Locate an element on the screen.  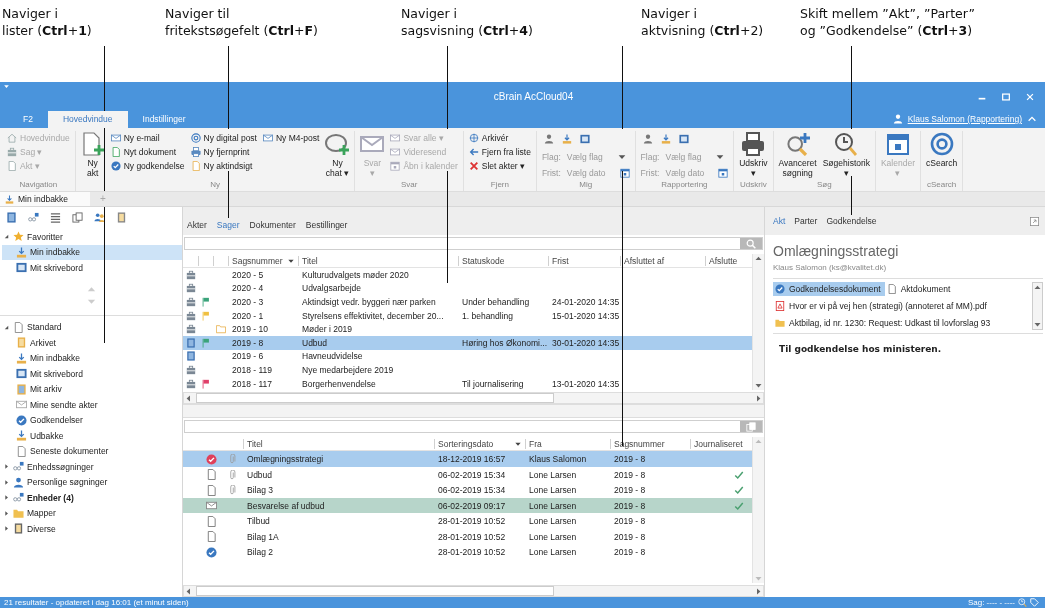
view-tab: Dokumenter is located at coordinates (272, 225).